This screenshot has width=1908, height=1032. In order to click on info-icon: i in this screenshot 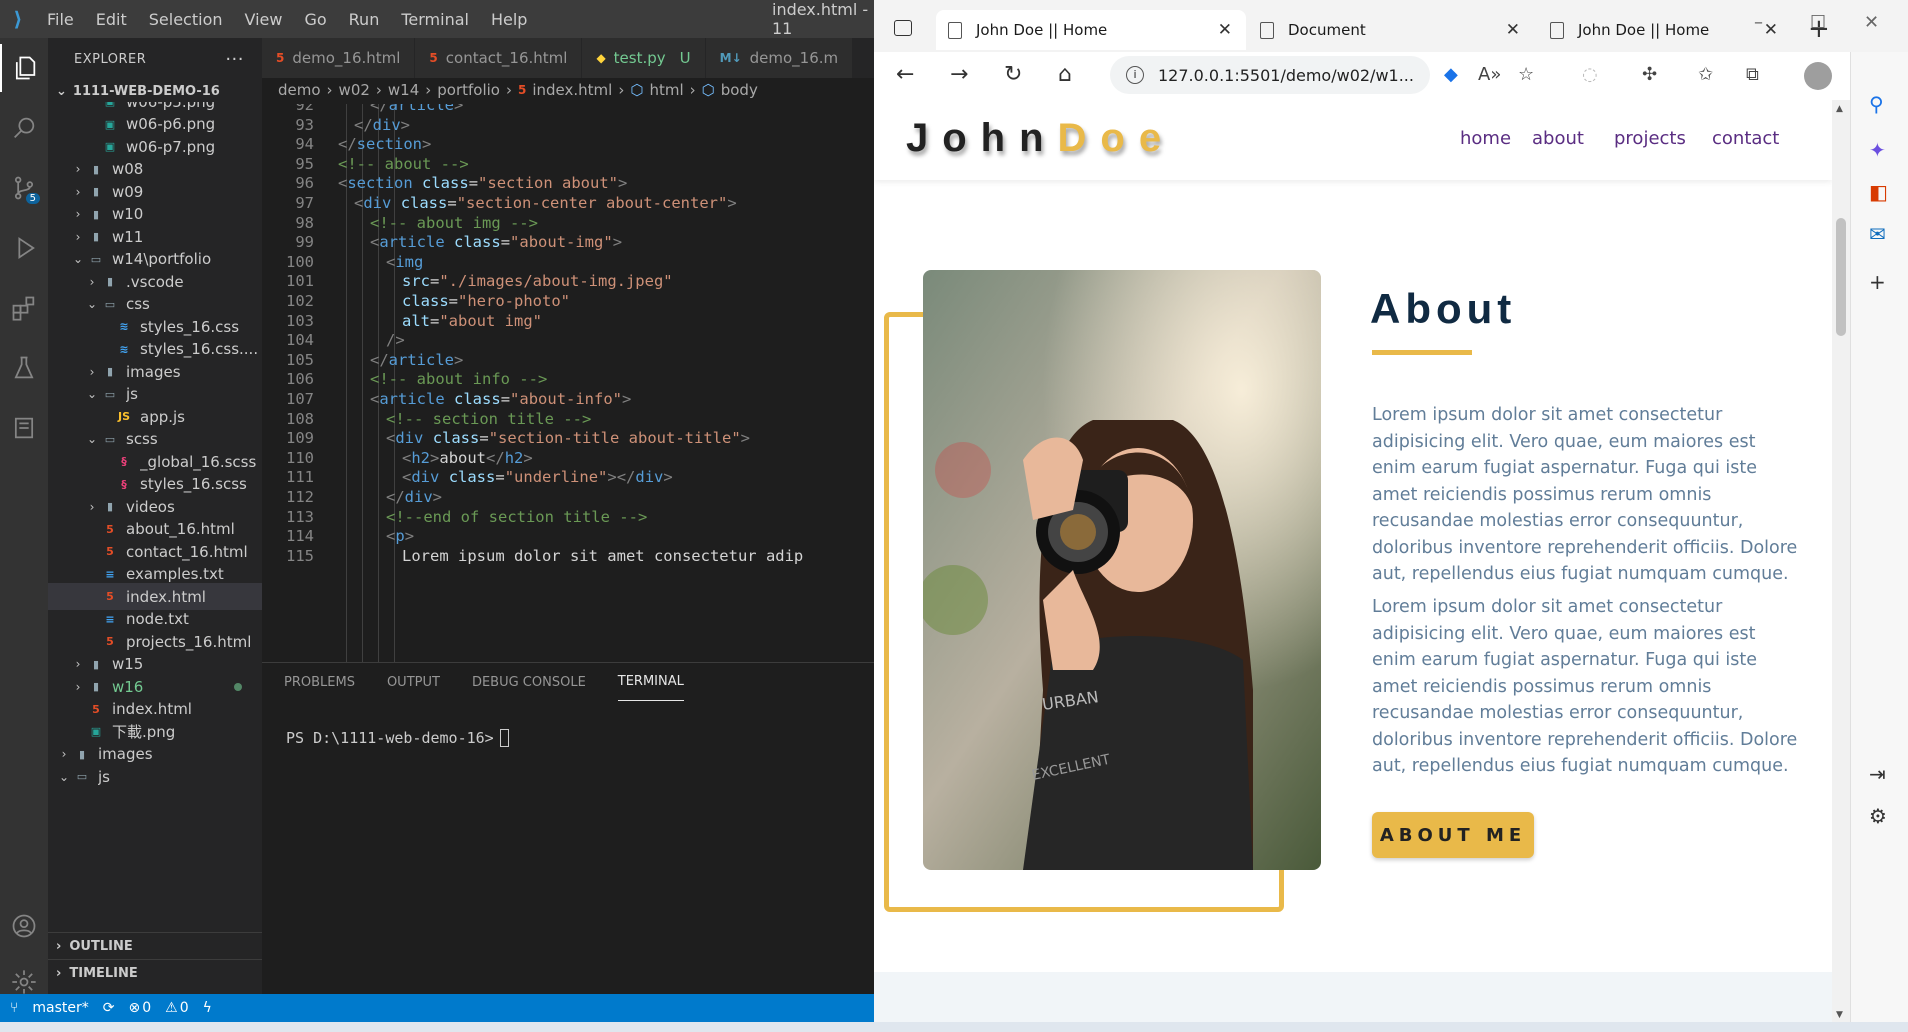, I will do `click(1135, 75)`.